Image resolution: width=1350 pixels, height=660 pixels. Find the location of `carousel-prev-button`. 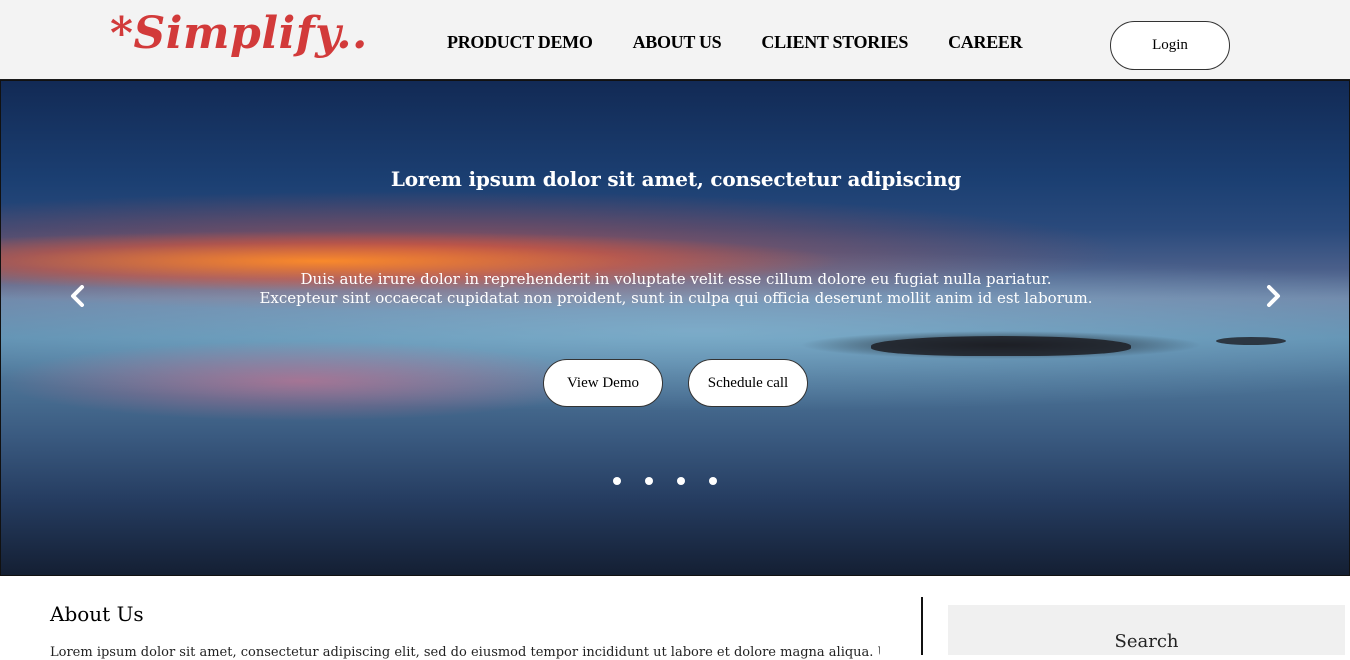

carousel-prev-button is located at coordinates (77, 296).